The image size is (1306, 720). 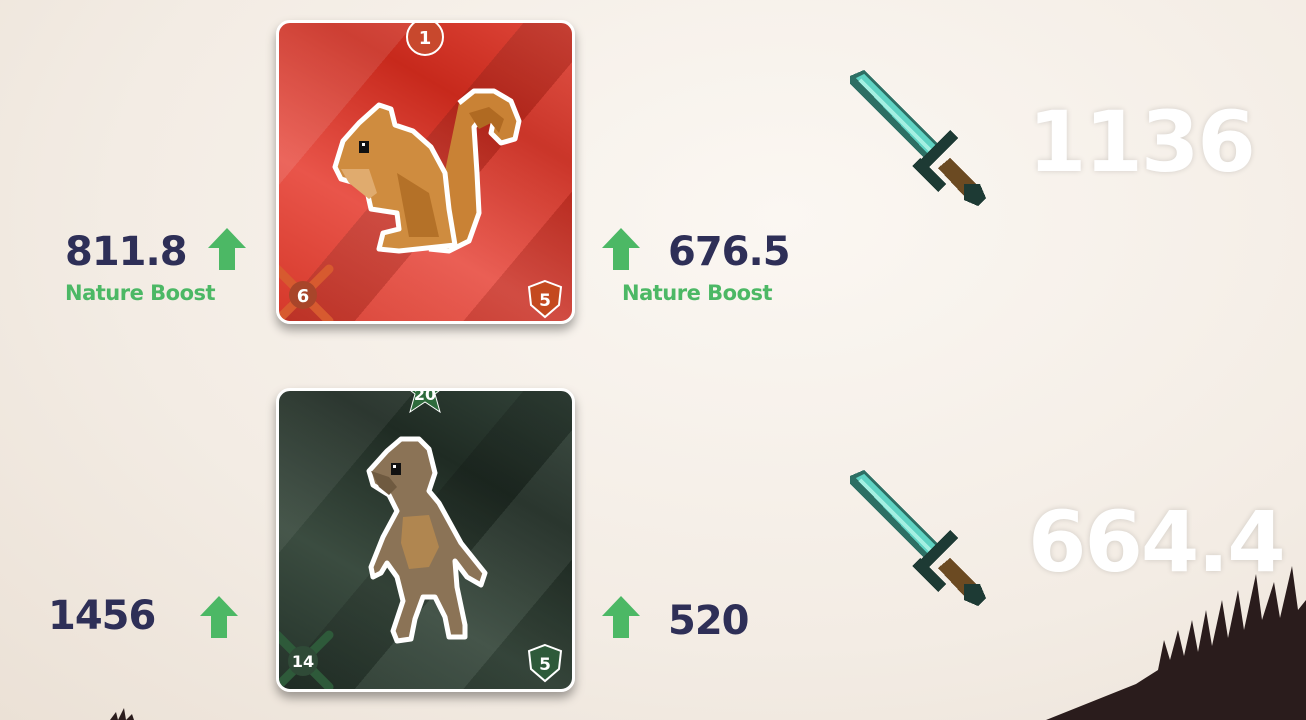 I want to click on crossed-swords-icon: 6, so click(x=306, y=292).